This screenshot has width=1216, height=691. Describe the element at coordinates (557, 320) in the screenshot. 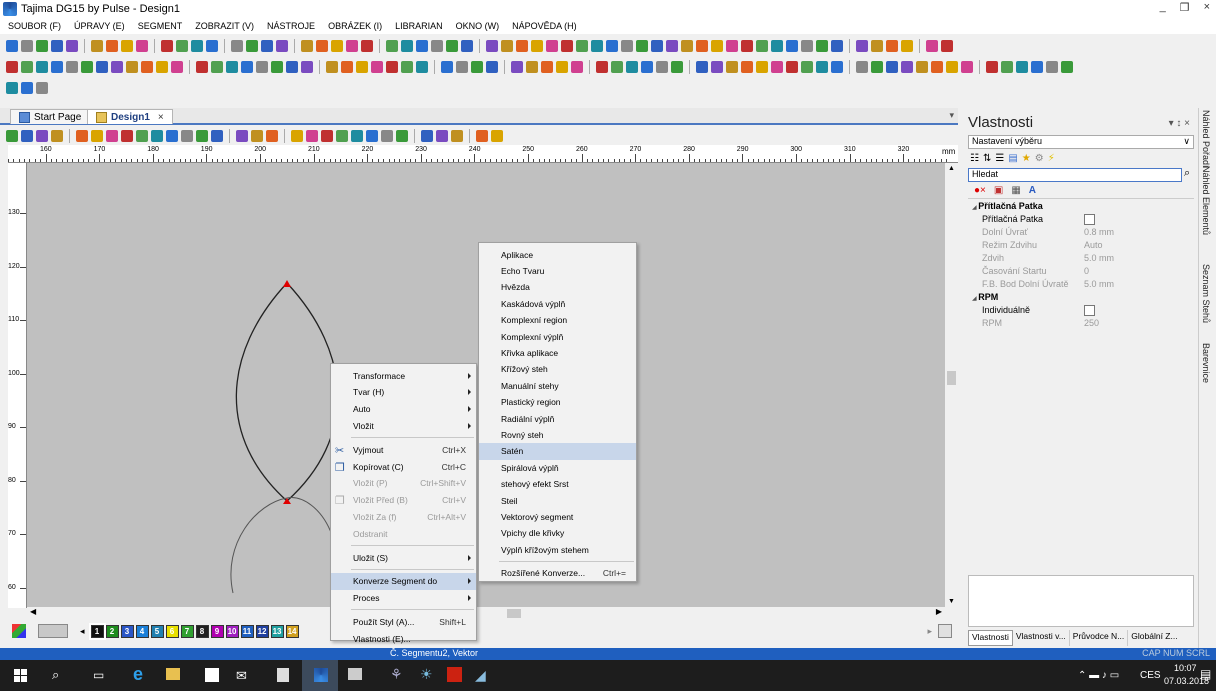

I see `menu-item: Komplexní region` at that location.